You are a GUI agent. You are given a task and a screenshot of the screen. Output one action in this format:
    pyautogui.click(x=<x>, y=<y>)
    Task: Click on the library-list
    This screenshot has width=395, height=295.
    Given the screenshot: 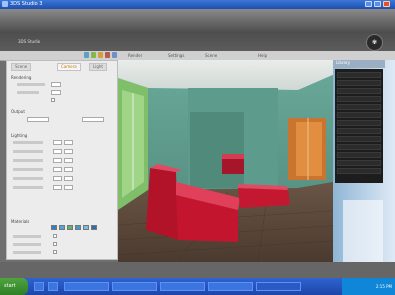 What is the action you would take?
    pyautogui.click(x=359, y=126)
    